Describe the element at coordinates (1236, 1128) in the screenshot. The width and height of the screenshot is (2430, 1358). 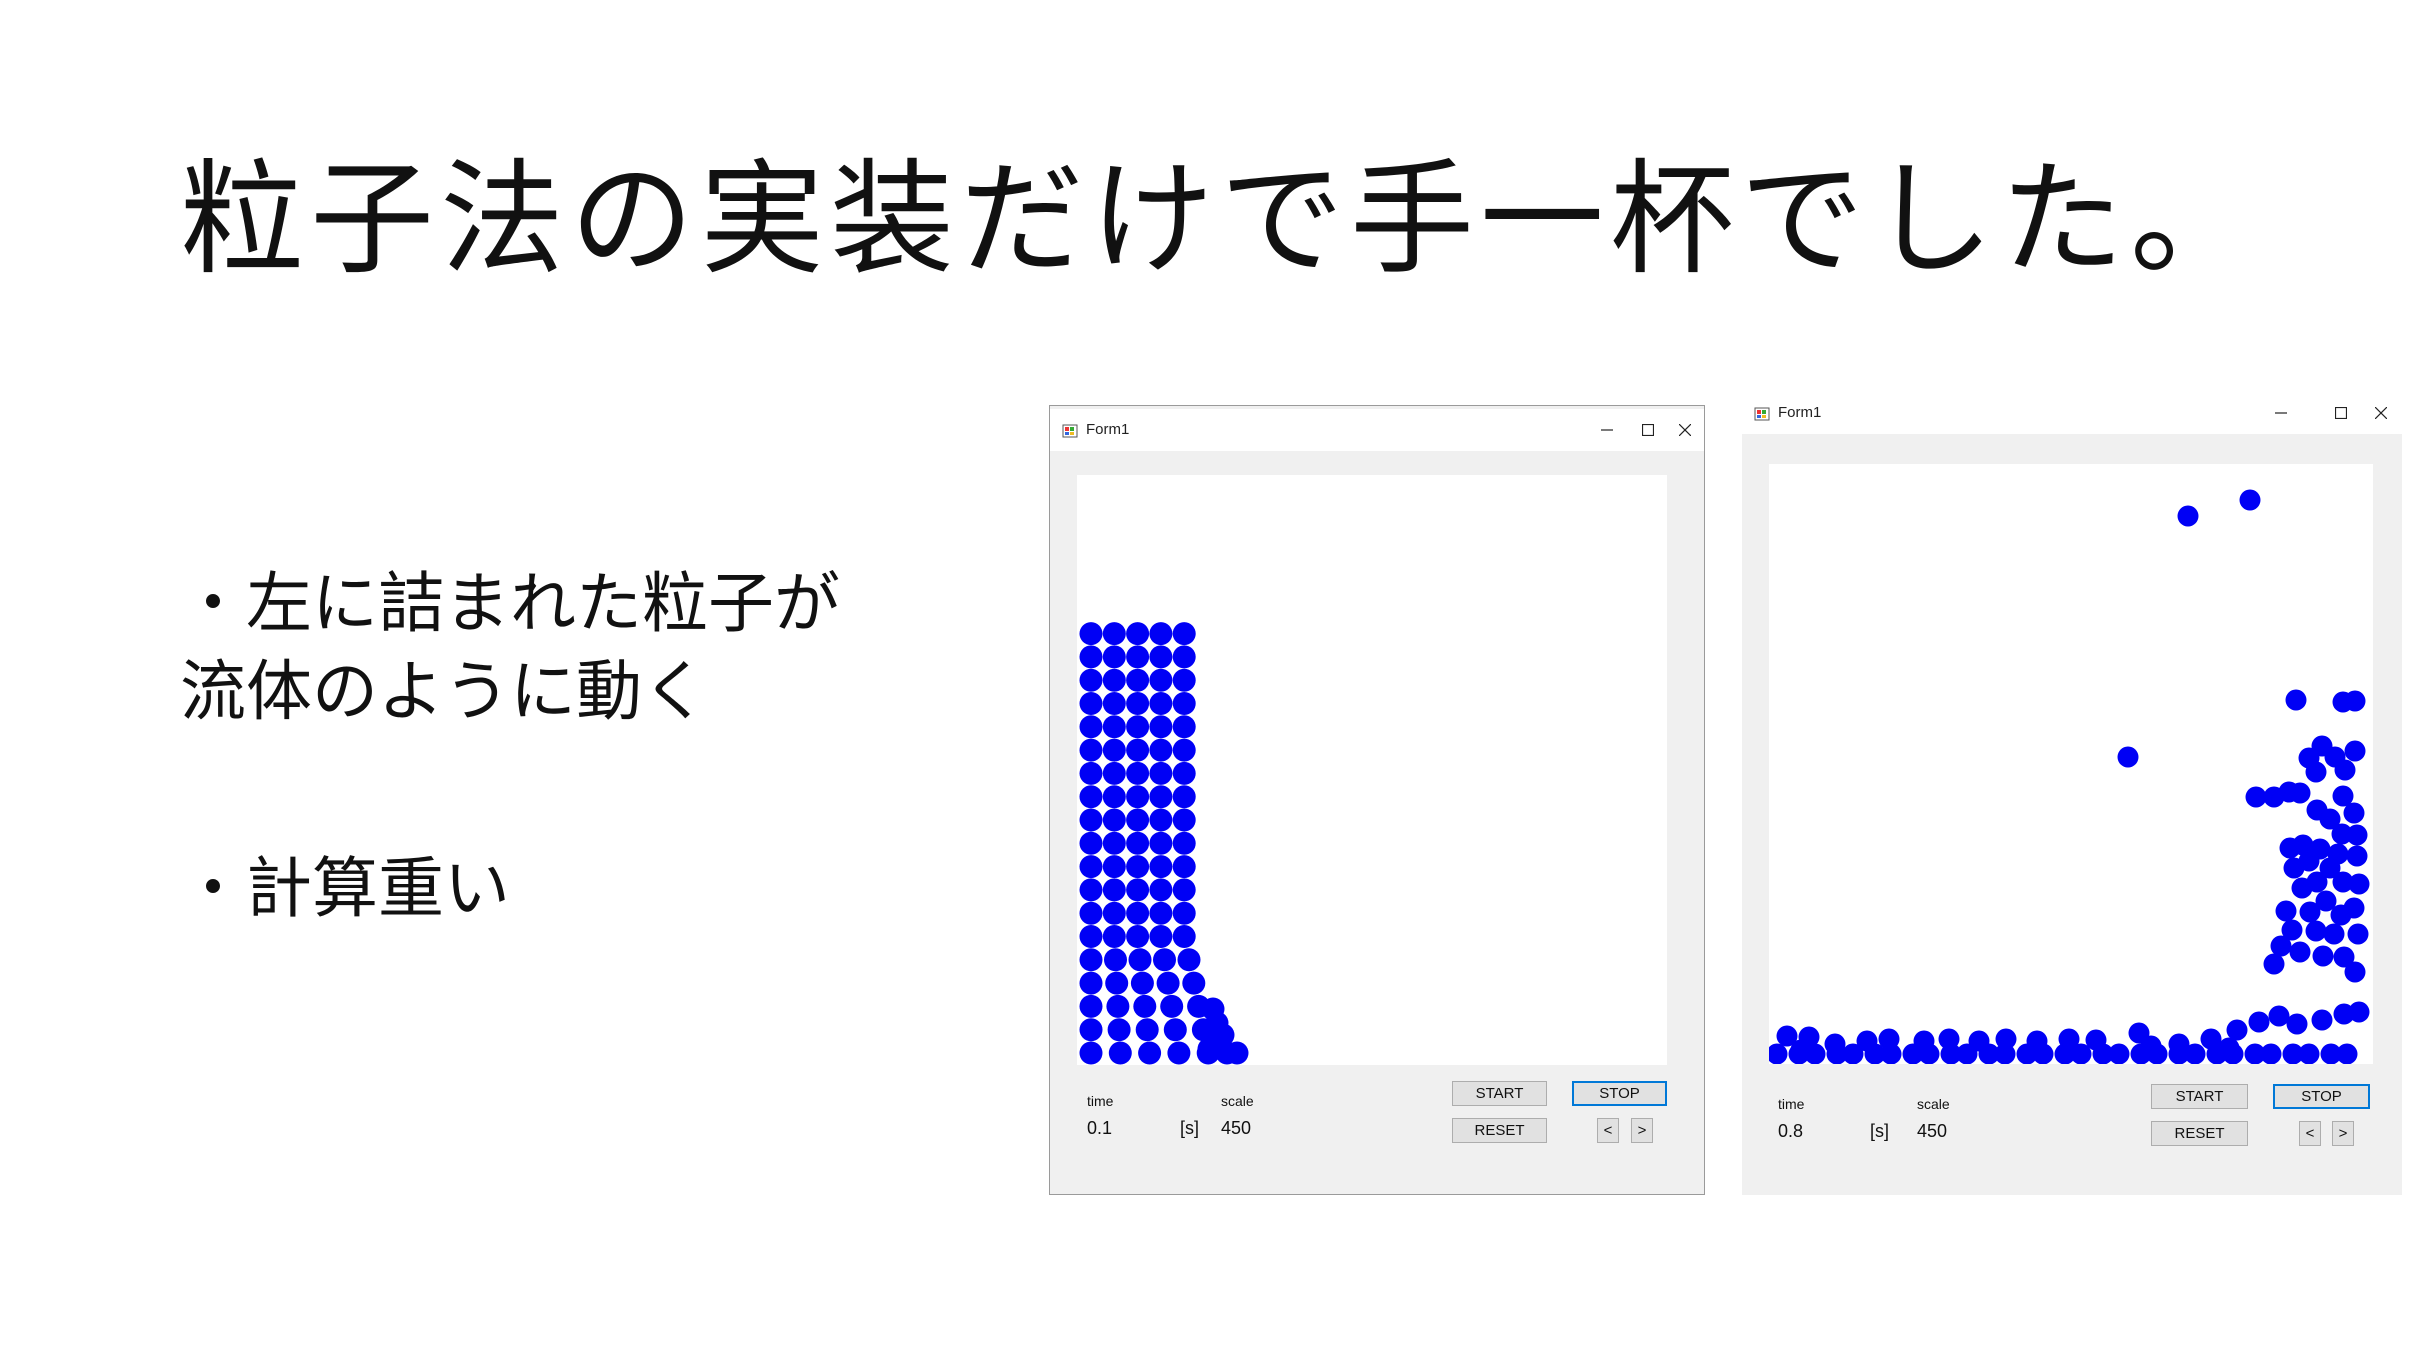
I see `scale-value: 450` at that location.